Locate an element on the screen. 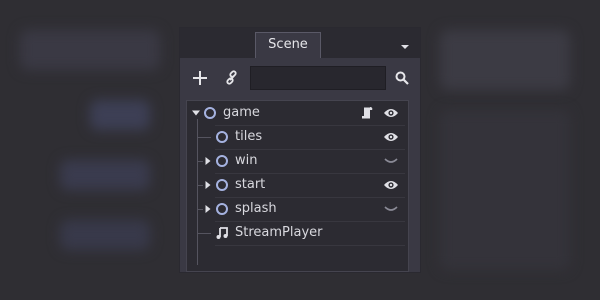 This screenshot has width=600, height=300. plus-icon is located at coordinates (200, 78).